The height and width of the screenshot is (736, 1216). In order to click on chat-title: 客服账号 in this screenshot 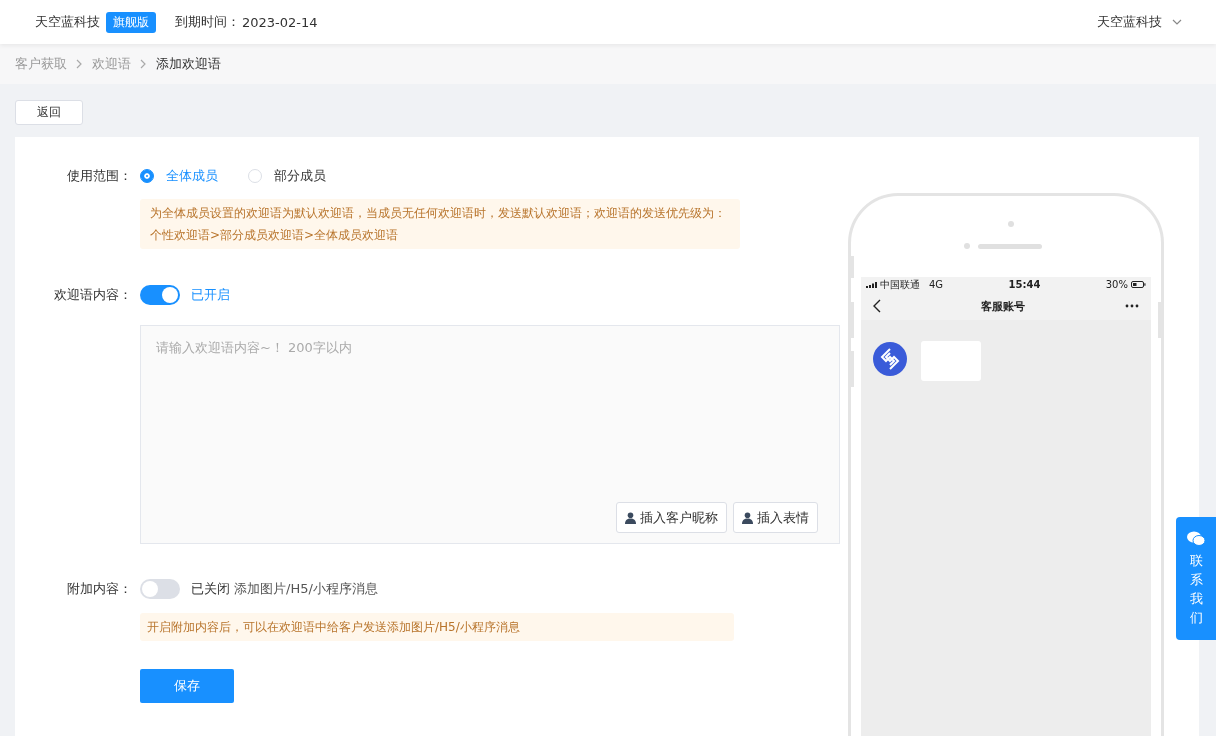, I will do `click(1003, 306)`.